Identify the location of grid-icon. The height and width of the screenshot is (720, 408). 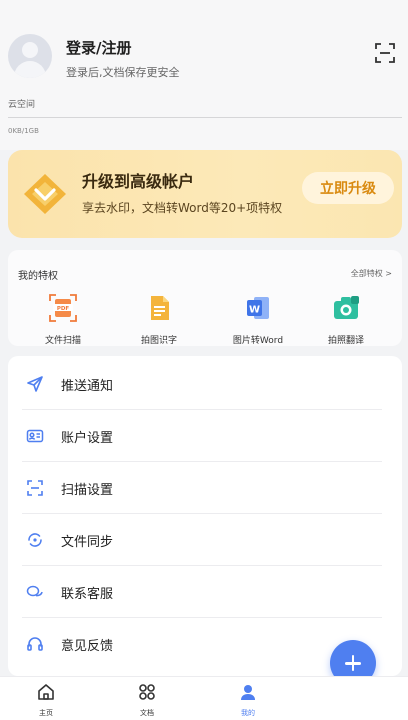
(147, 692).